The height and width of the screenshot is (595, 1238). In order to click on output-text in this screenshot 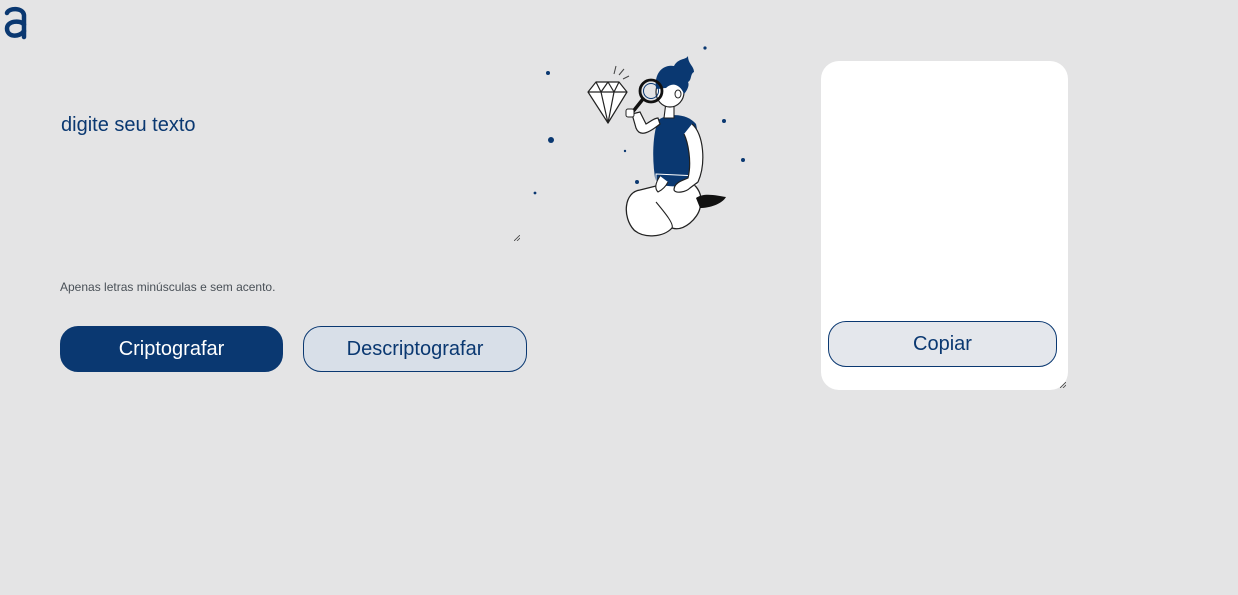, I will do `click(946, 193)`.